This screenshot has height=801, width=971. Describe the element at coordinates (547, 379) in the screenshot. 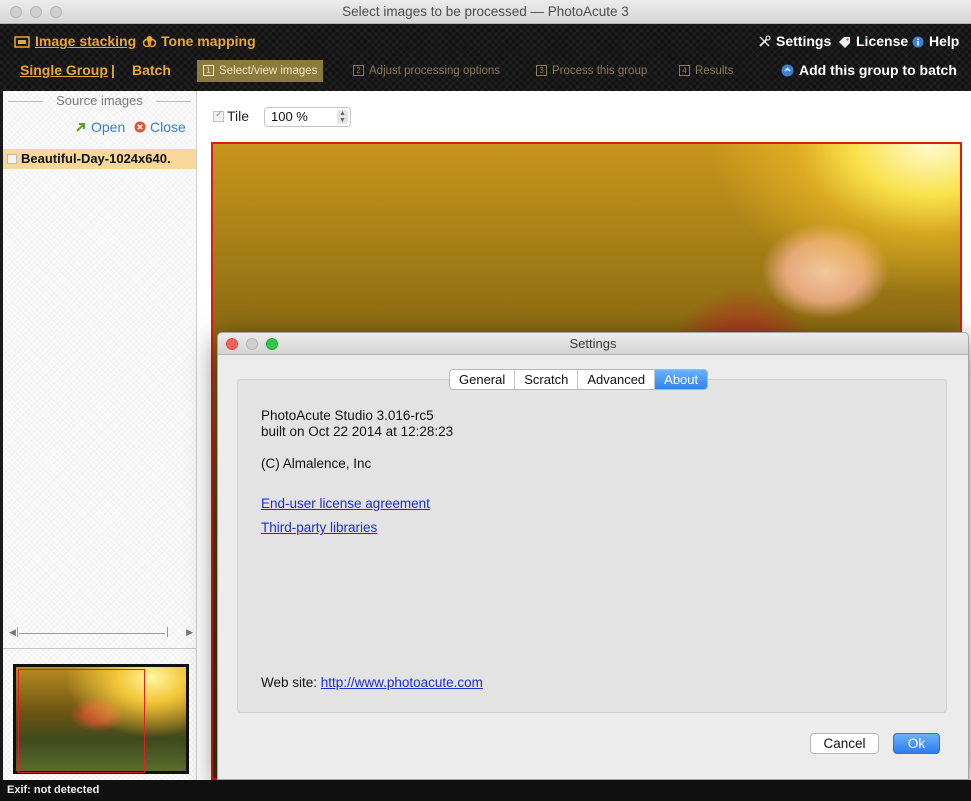

I see `tab-scratch: Scratch` at that location.